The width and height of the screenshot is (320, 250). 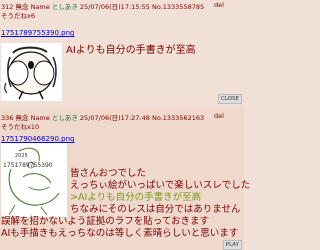 What do you see at coordinates (232, 245) in the screenshot?
I see `play-button: PLAY` at bounding box center [232, 245].